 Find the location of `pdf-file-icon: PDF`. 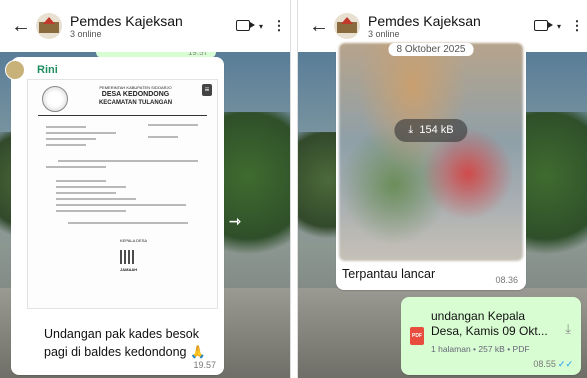

pdf-file-icon: PDF is located at coordinates (417, 336).